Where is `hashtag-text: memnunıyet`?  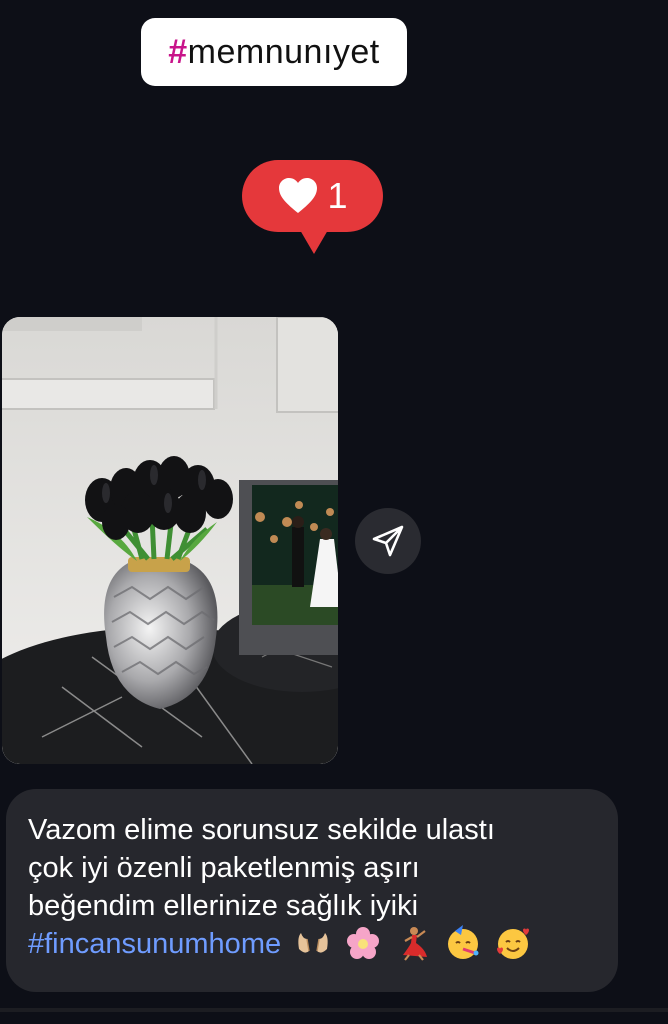
hashtag-text: memnunıyet is located at coordinates (283, 51).